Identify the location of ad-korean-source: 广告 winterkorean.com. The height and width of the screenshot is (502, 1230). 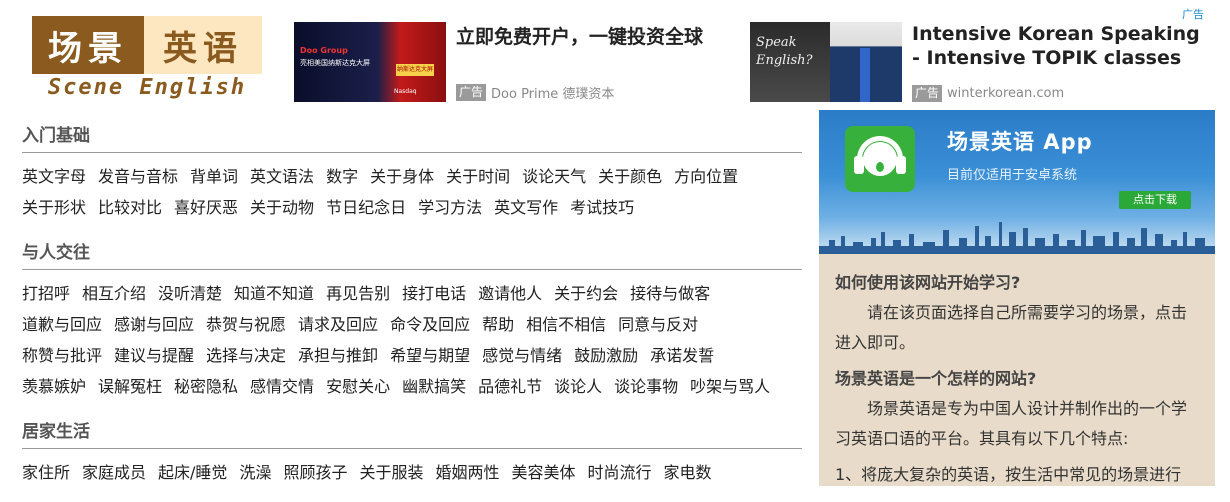
(988, 93).